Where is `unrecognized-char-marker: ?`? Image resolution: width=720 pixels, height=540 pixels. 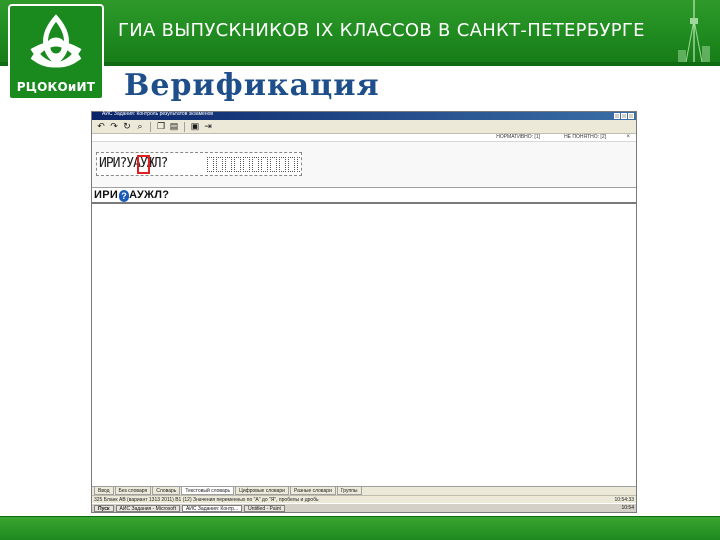 unrecognized-char-marker: ? is located at coordinates (124, 196).